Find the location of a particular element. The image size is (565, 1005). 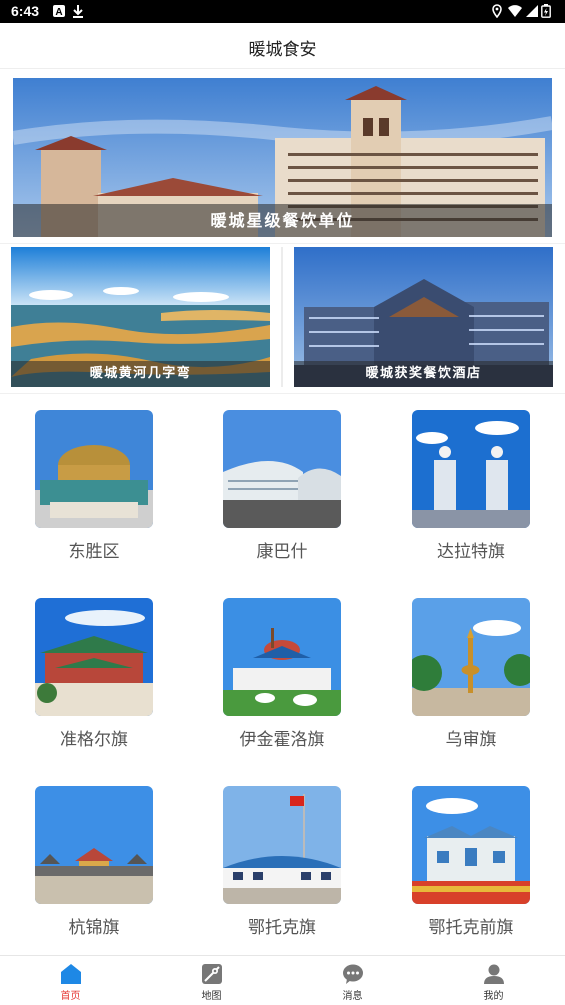

district-wushen: 乌审旗 is located at coordinates (471, 674).